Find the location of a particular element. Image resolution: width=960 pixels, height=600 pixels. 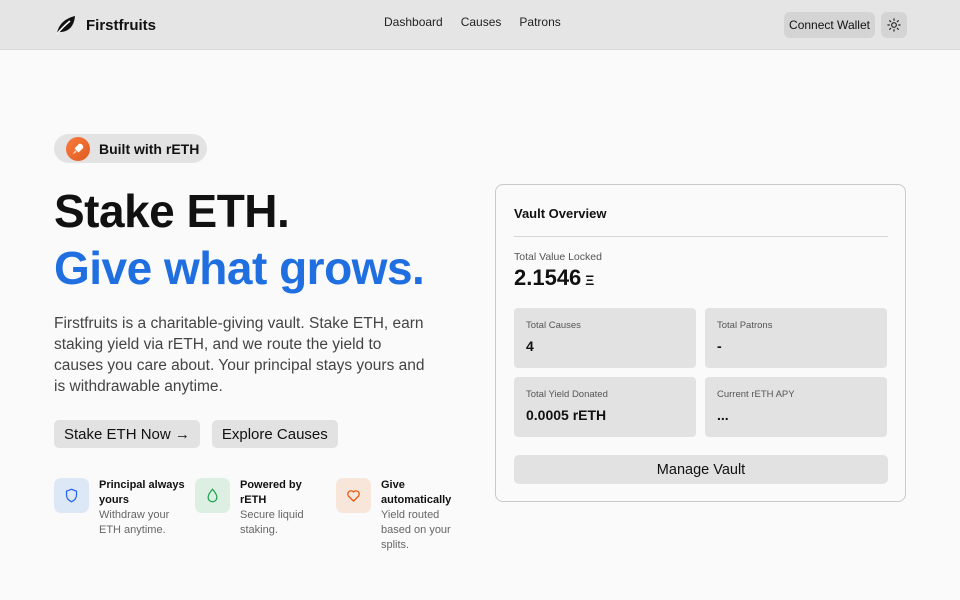

droplet-icon is located at coordinates (212, 495).